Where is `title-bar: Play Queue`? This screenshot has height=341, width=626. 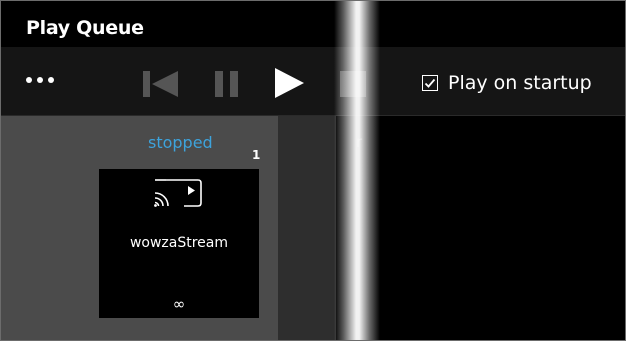
title-bar: Play Queue is located at coordinates (313, 23).